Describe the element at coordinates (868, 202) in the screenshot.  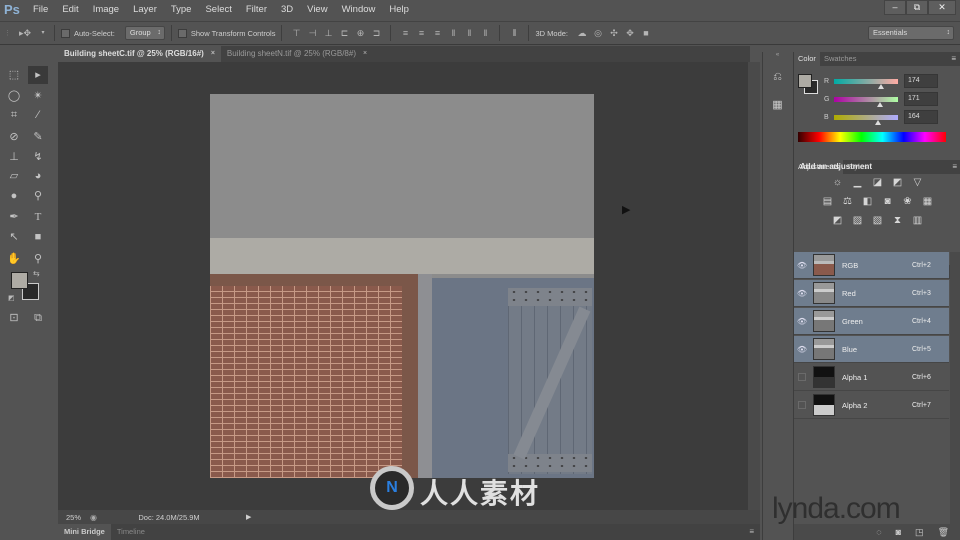
I see `black-white-icon: ◧` at that location.